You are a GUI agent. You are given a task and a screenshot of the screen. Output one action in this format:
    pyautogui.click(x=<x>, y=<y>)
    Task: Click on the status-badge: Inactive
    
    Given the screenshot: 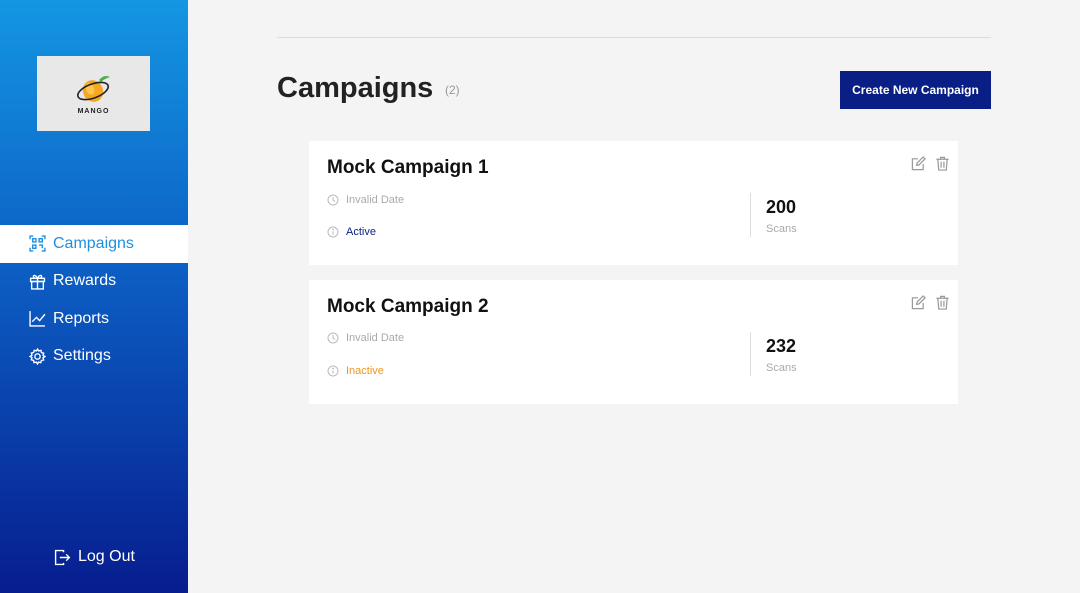 What is the action you would take?
    pyautogui.click(x=365, y=371)
    